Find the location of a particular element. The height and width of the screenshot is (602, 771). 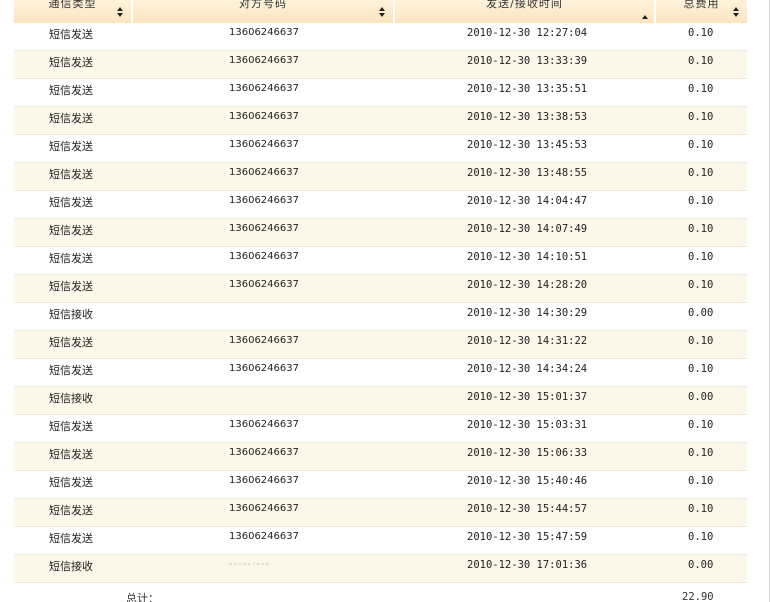

row-number: -----·--- is located at coordinates (250, 564).